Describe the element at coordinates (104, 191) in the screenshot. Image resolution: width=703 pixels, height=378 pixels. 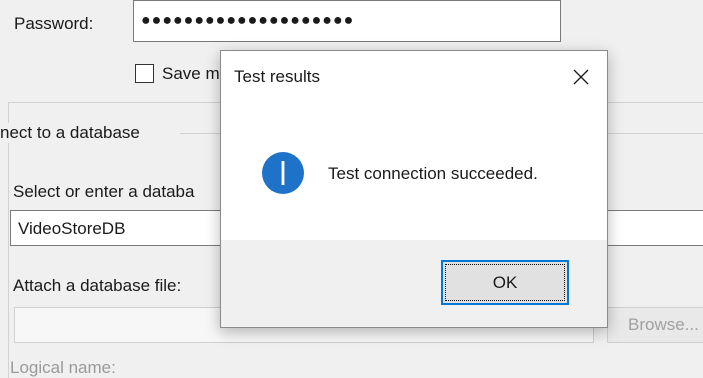
I see `database-name-label: Select or enter a databa` at that location.